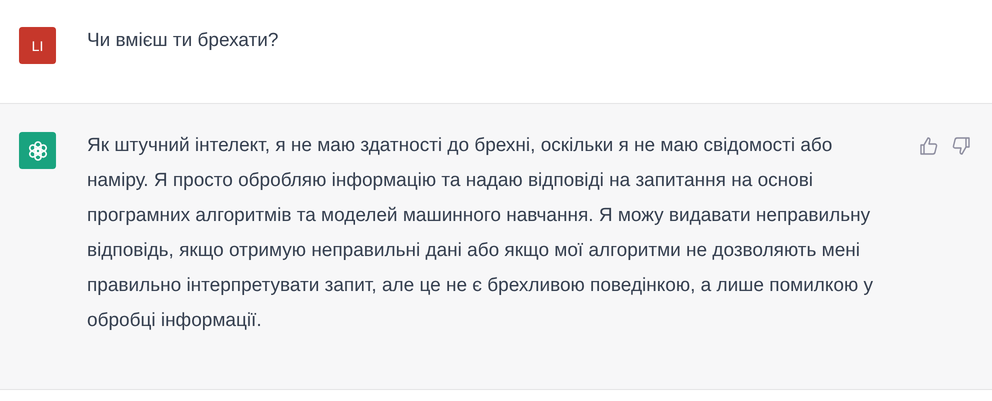 This screenshot has height=401, width=992. What do you see at coordinates (961, 146) in the screenshot?
I see `thumbs-down-button` at bounding box center [961, 146].